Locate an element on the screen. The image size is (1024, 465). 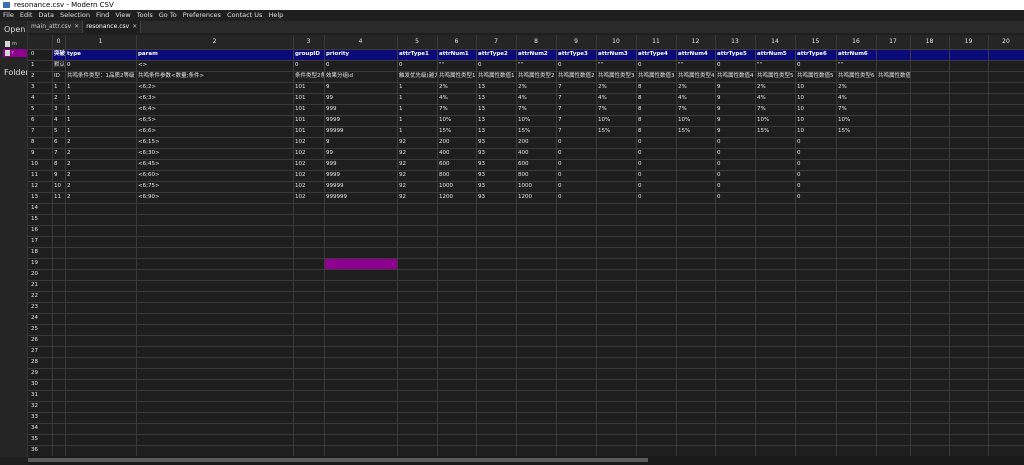
cell-r10-c10 is located at coordinates (616, 164).